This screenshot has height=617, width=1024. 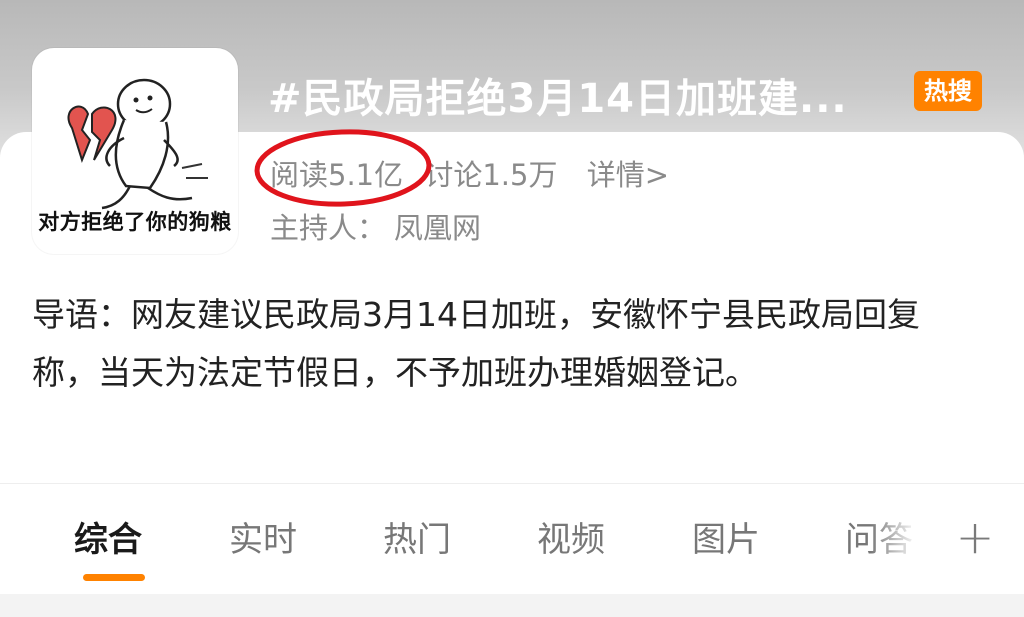 What do you see at coordinates (108, 536) in the screenshot?
I see `tab-comprehensive: 综合` at bounding box center [108, 536].